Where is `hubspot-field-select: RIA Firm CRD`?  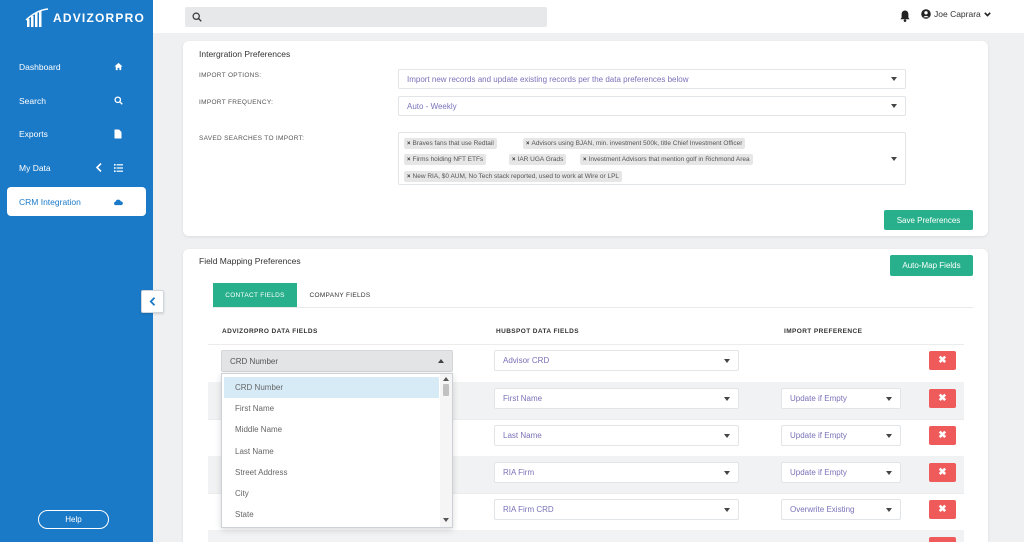 hubspot-field-select: RIA Firm CRD is located at coordinates (616, 509).